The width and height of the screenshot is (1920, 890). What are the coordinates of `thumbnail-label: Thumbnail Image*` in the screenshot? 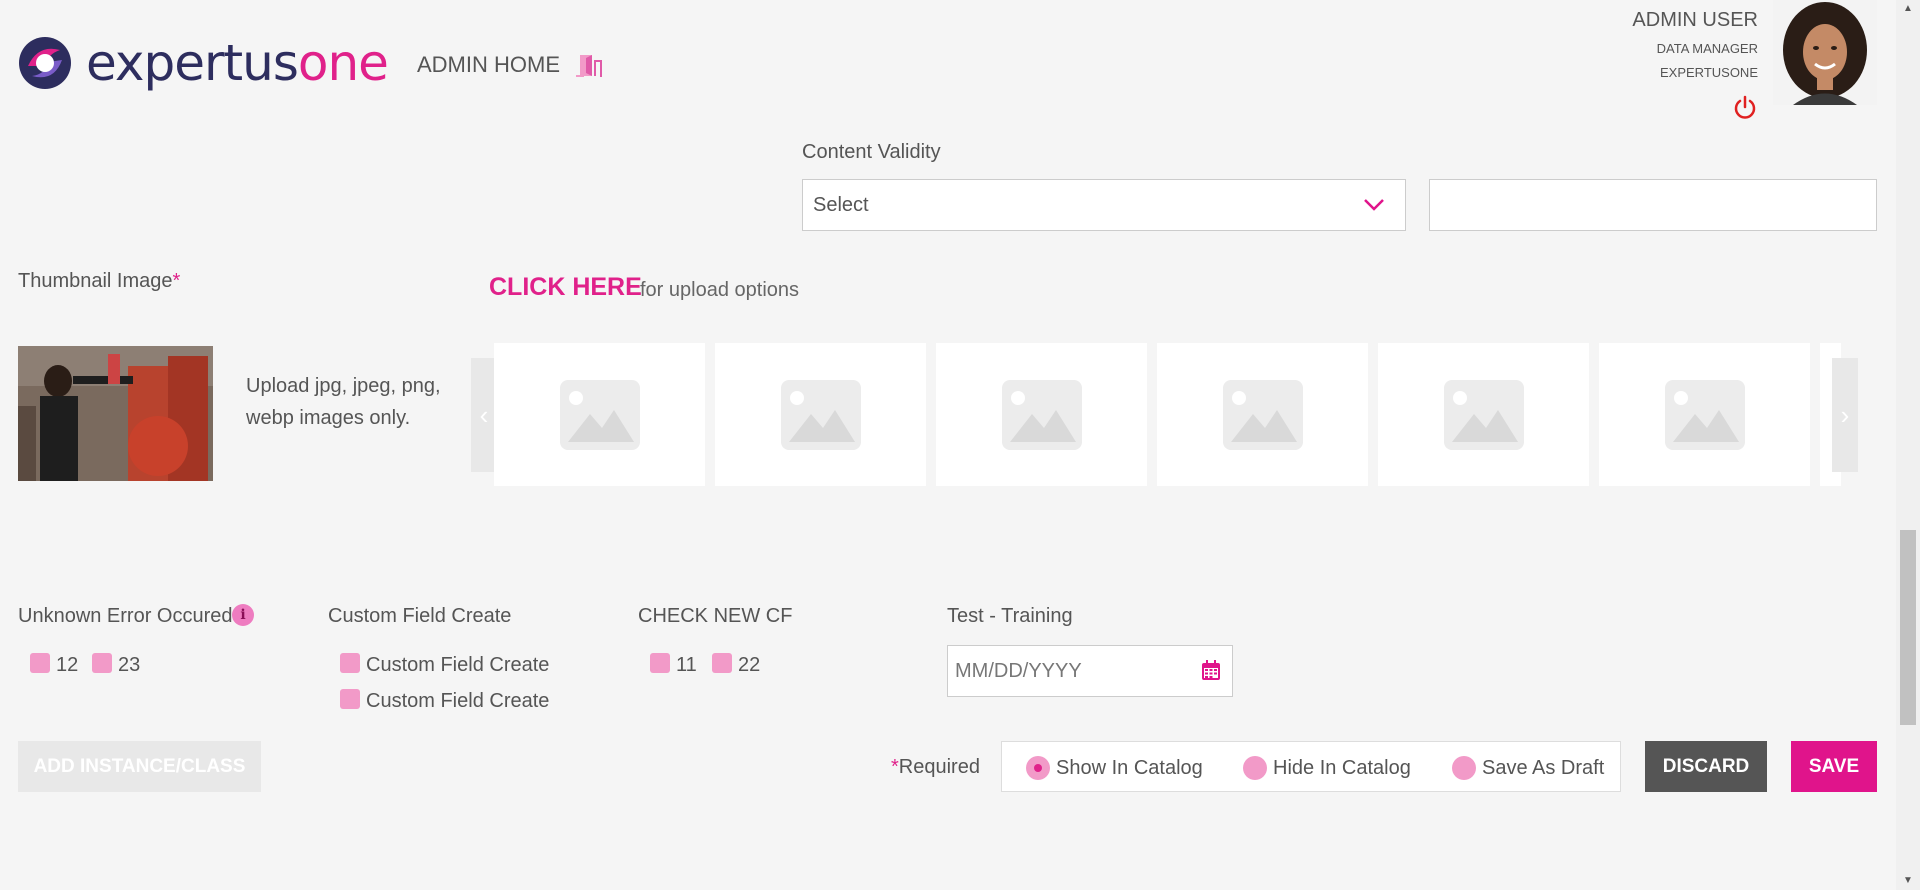 It's located at (99, 281).